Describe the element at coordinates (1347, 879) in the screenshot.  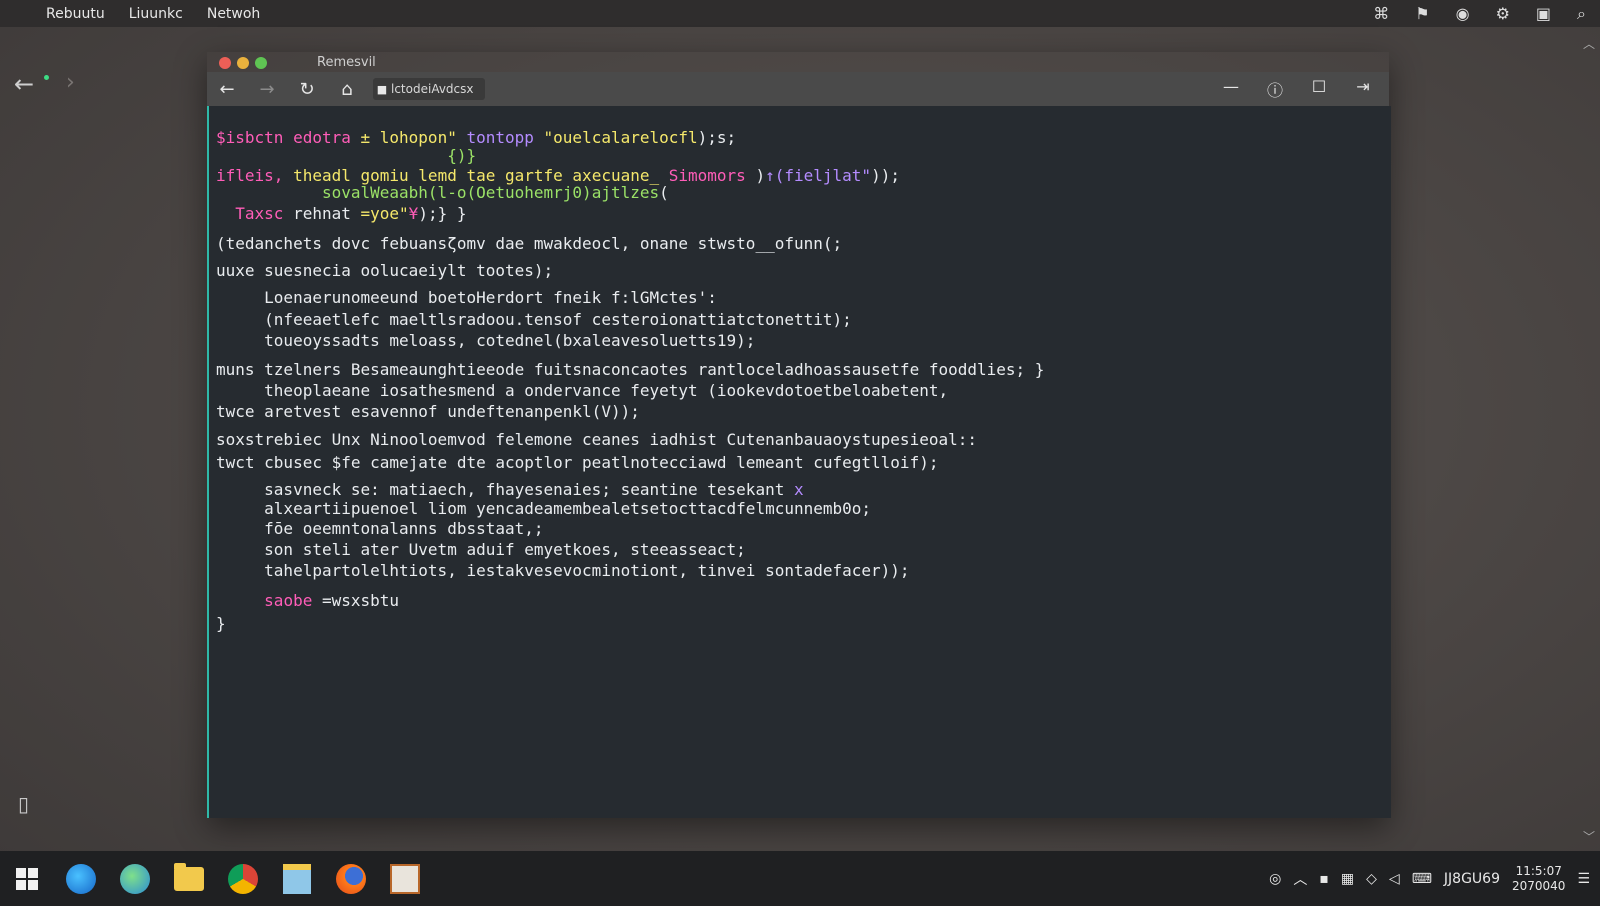
I see `qr-icon: ▦` at that location.